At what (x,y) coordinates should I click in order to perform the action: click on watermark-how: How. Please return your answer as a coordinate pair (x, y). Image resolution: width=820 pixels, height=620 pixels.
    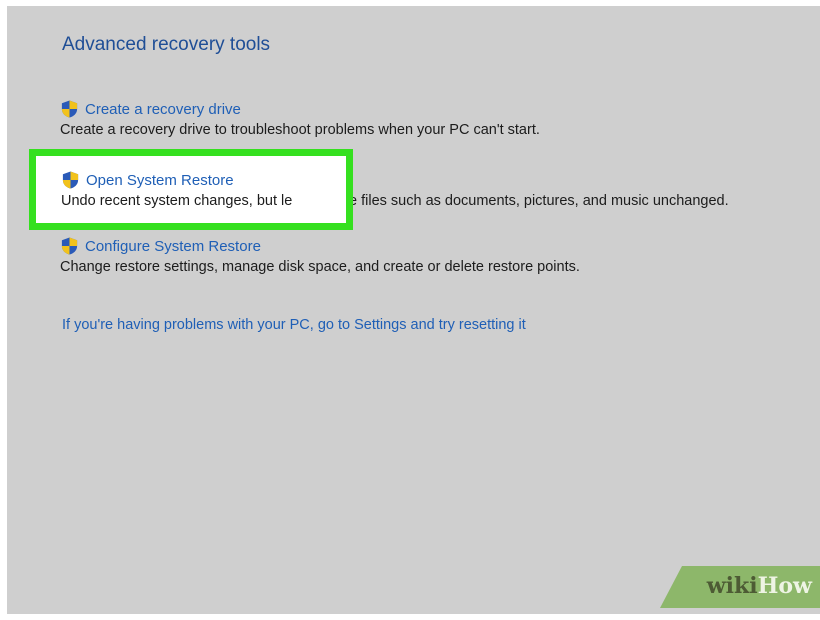
    Looking at the image, I should click on (784, 586).